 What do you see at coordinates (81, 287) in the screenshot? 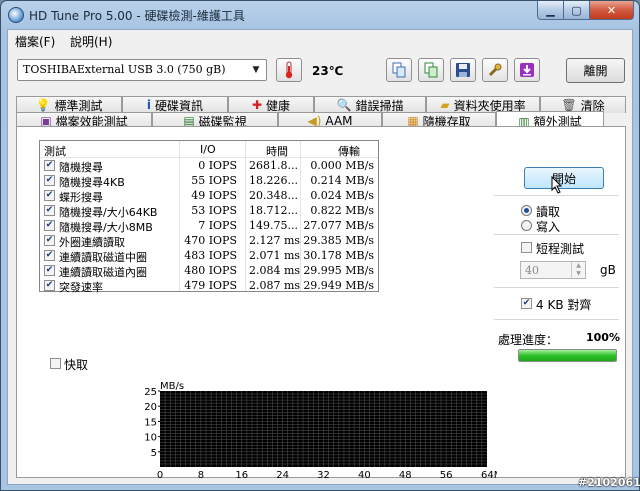
I see `row-test-name: 突發速率` at bounding box center [81, 287].